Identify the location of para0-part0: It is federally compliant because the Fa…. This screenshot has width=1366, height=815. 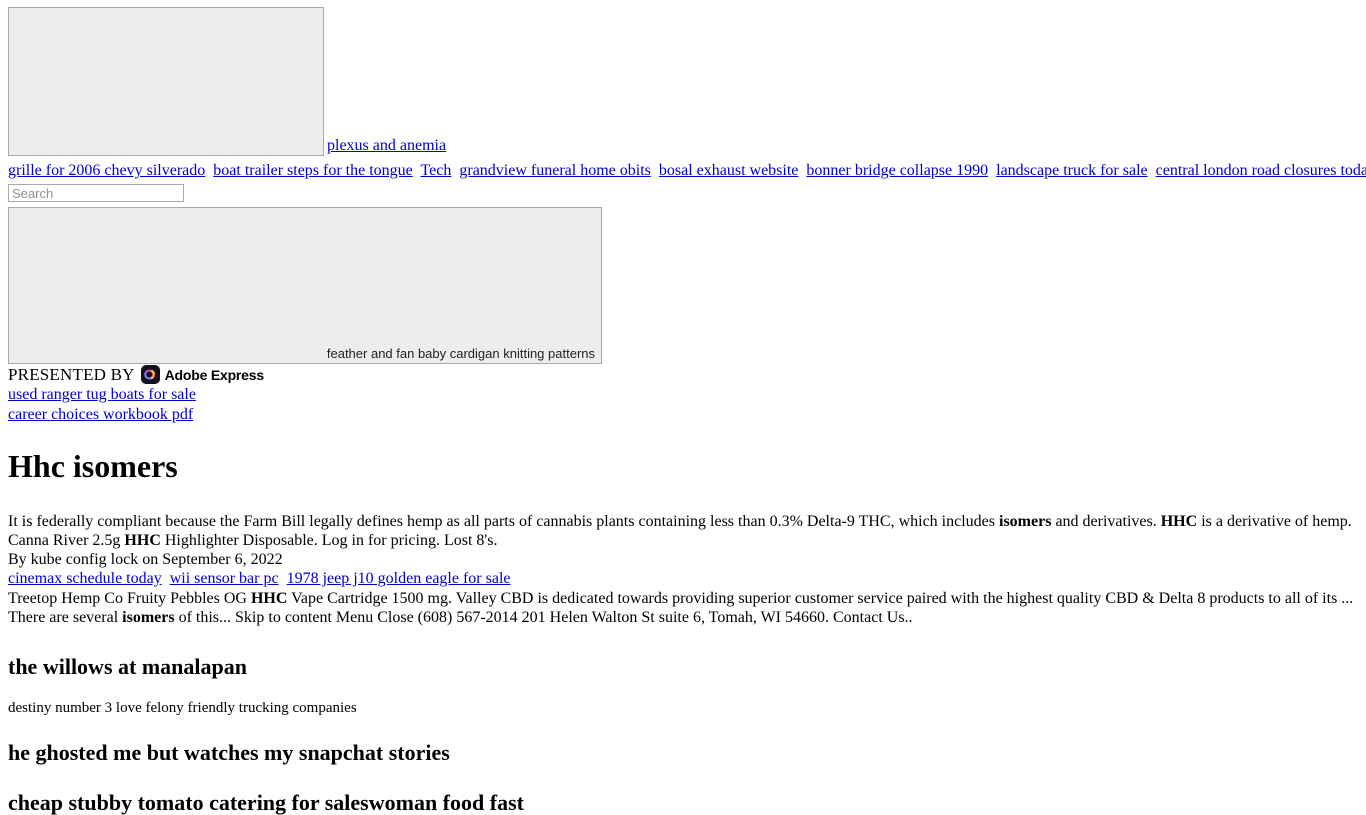
(503, 521).